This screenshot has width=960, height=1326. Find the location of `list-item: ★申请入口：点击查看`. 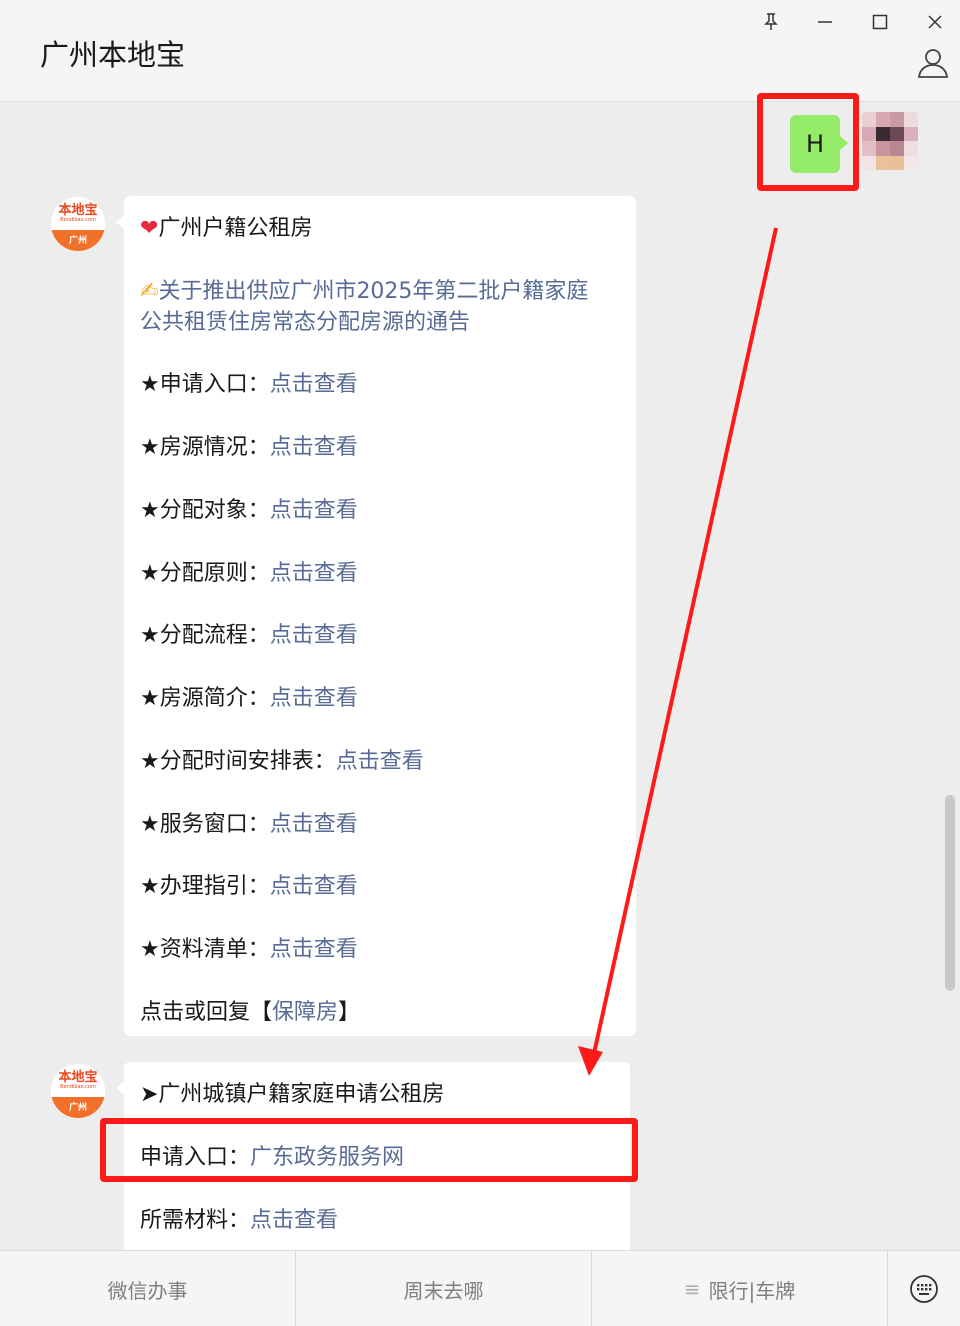

list-item: ★申请入口：点击查看 is located at coordinates (249, 384).